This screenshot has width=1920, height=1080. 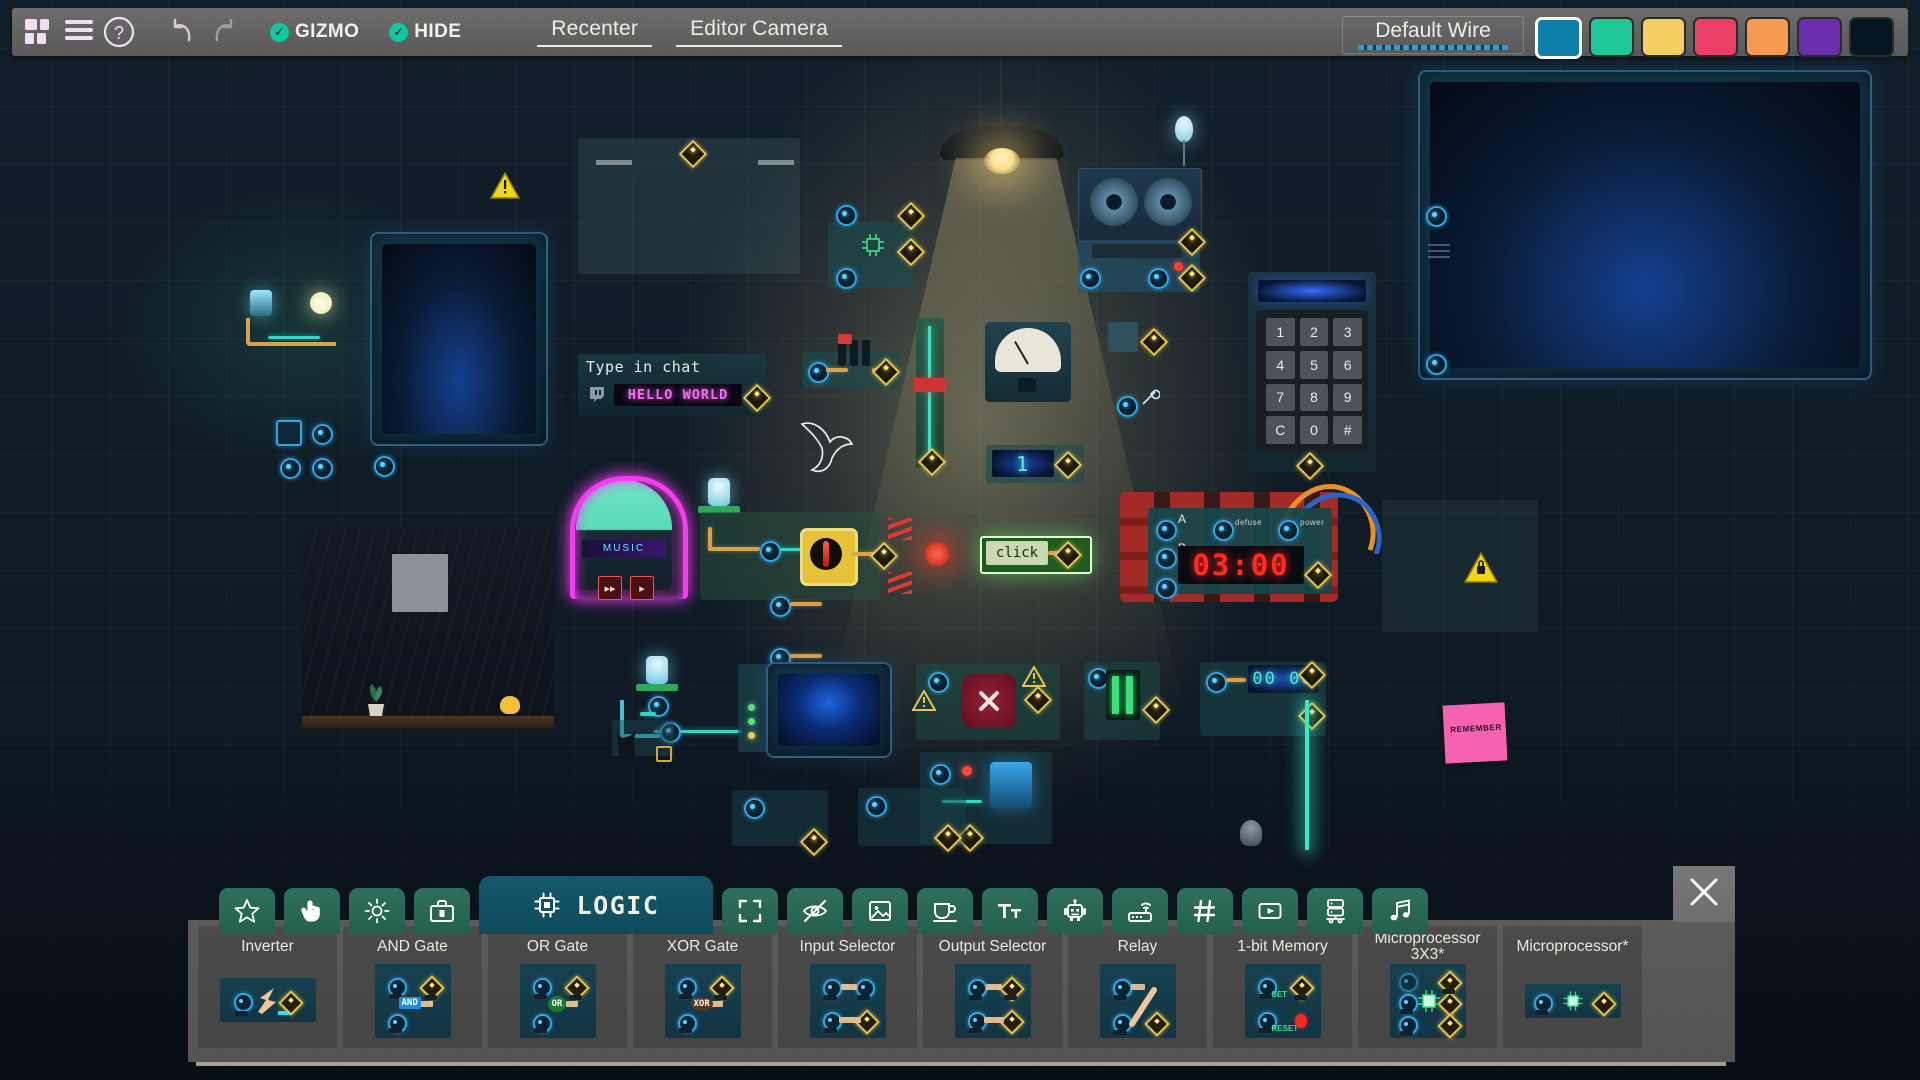 I want to click on palette-item-or-gate: OR Gate OR, so click(x=557, y=987).